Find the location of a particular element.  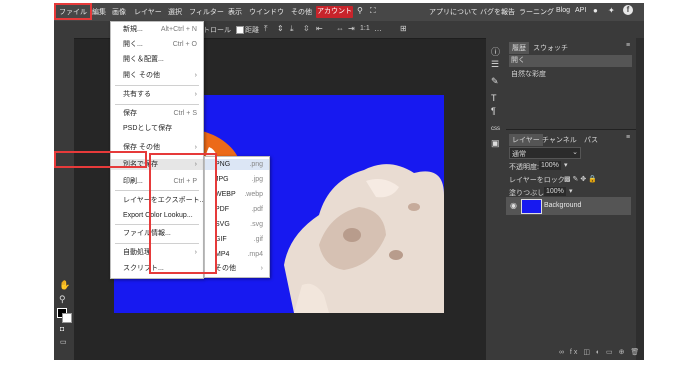

twitter-icon: ✦ is located at coordinates (611, 10).